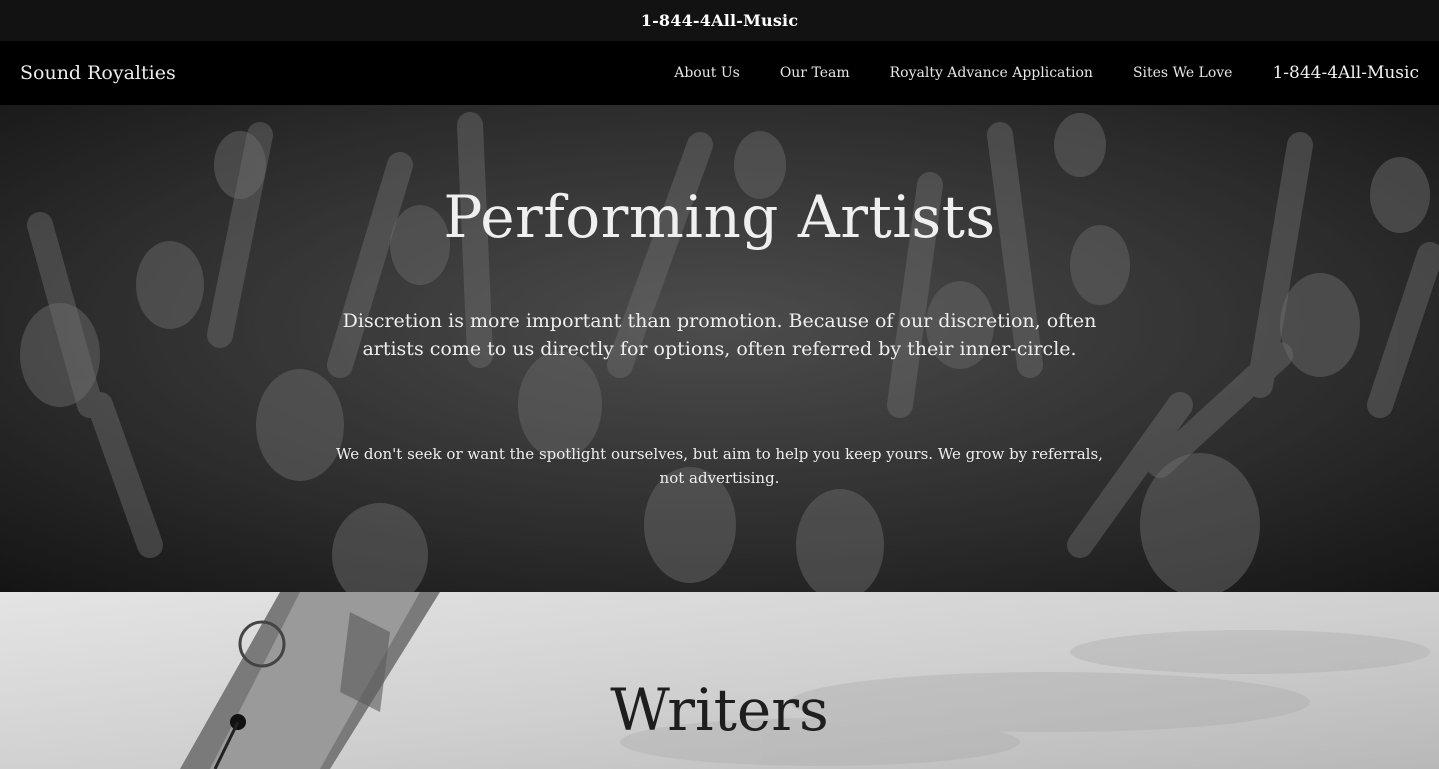 The image size is (1439, 769). Describe the element at coordinates (719, 217) in the screenshot. I see `hero-title: Performing Artists` at that location.